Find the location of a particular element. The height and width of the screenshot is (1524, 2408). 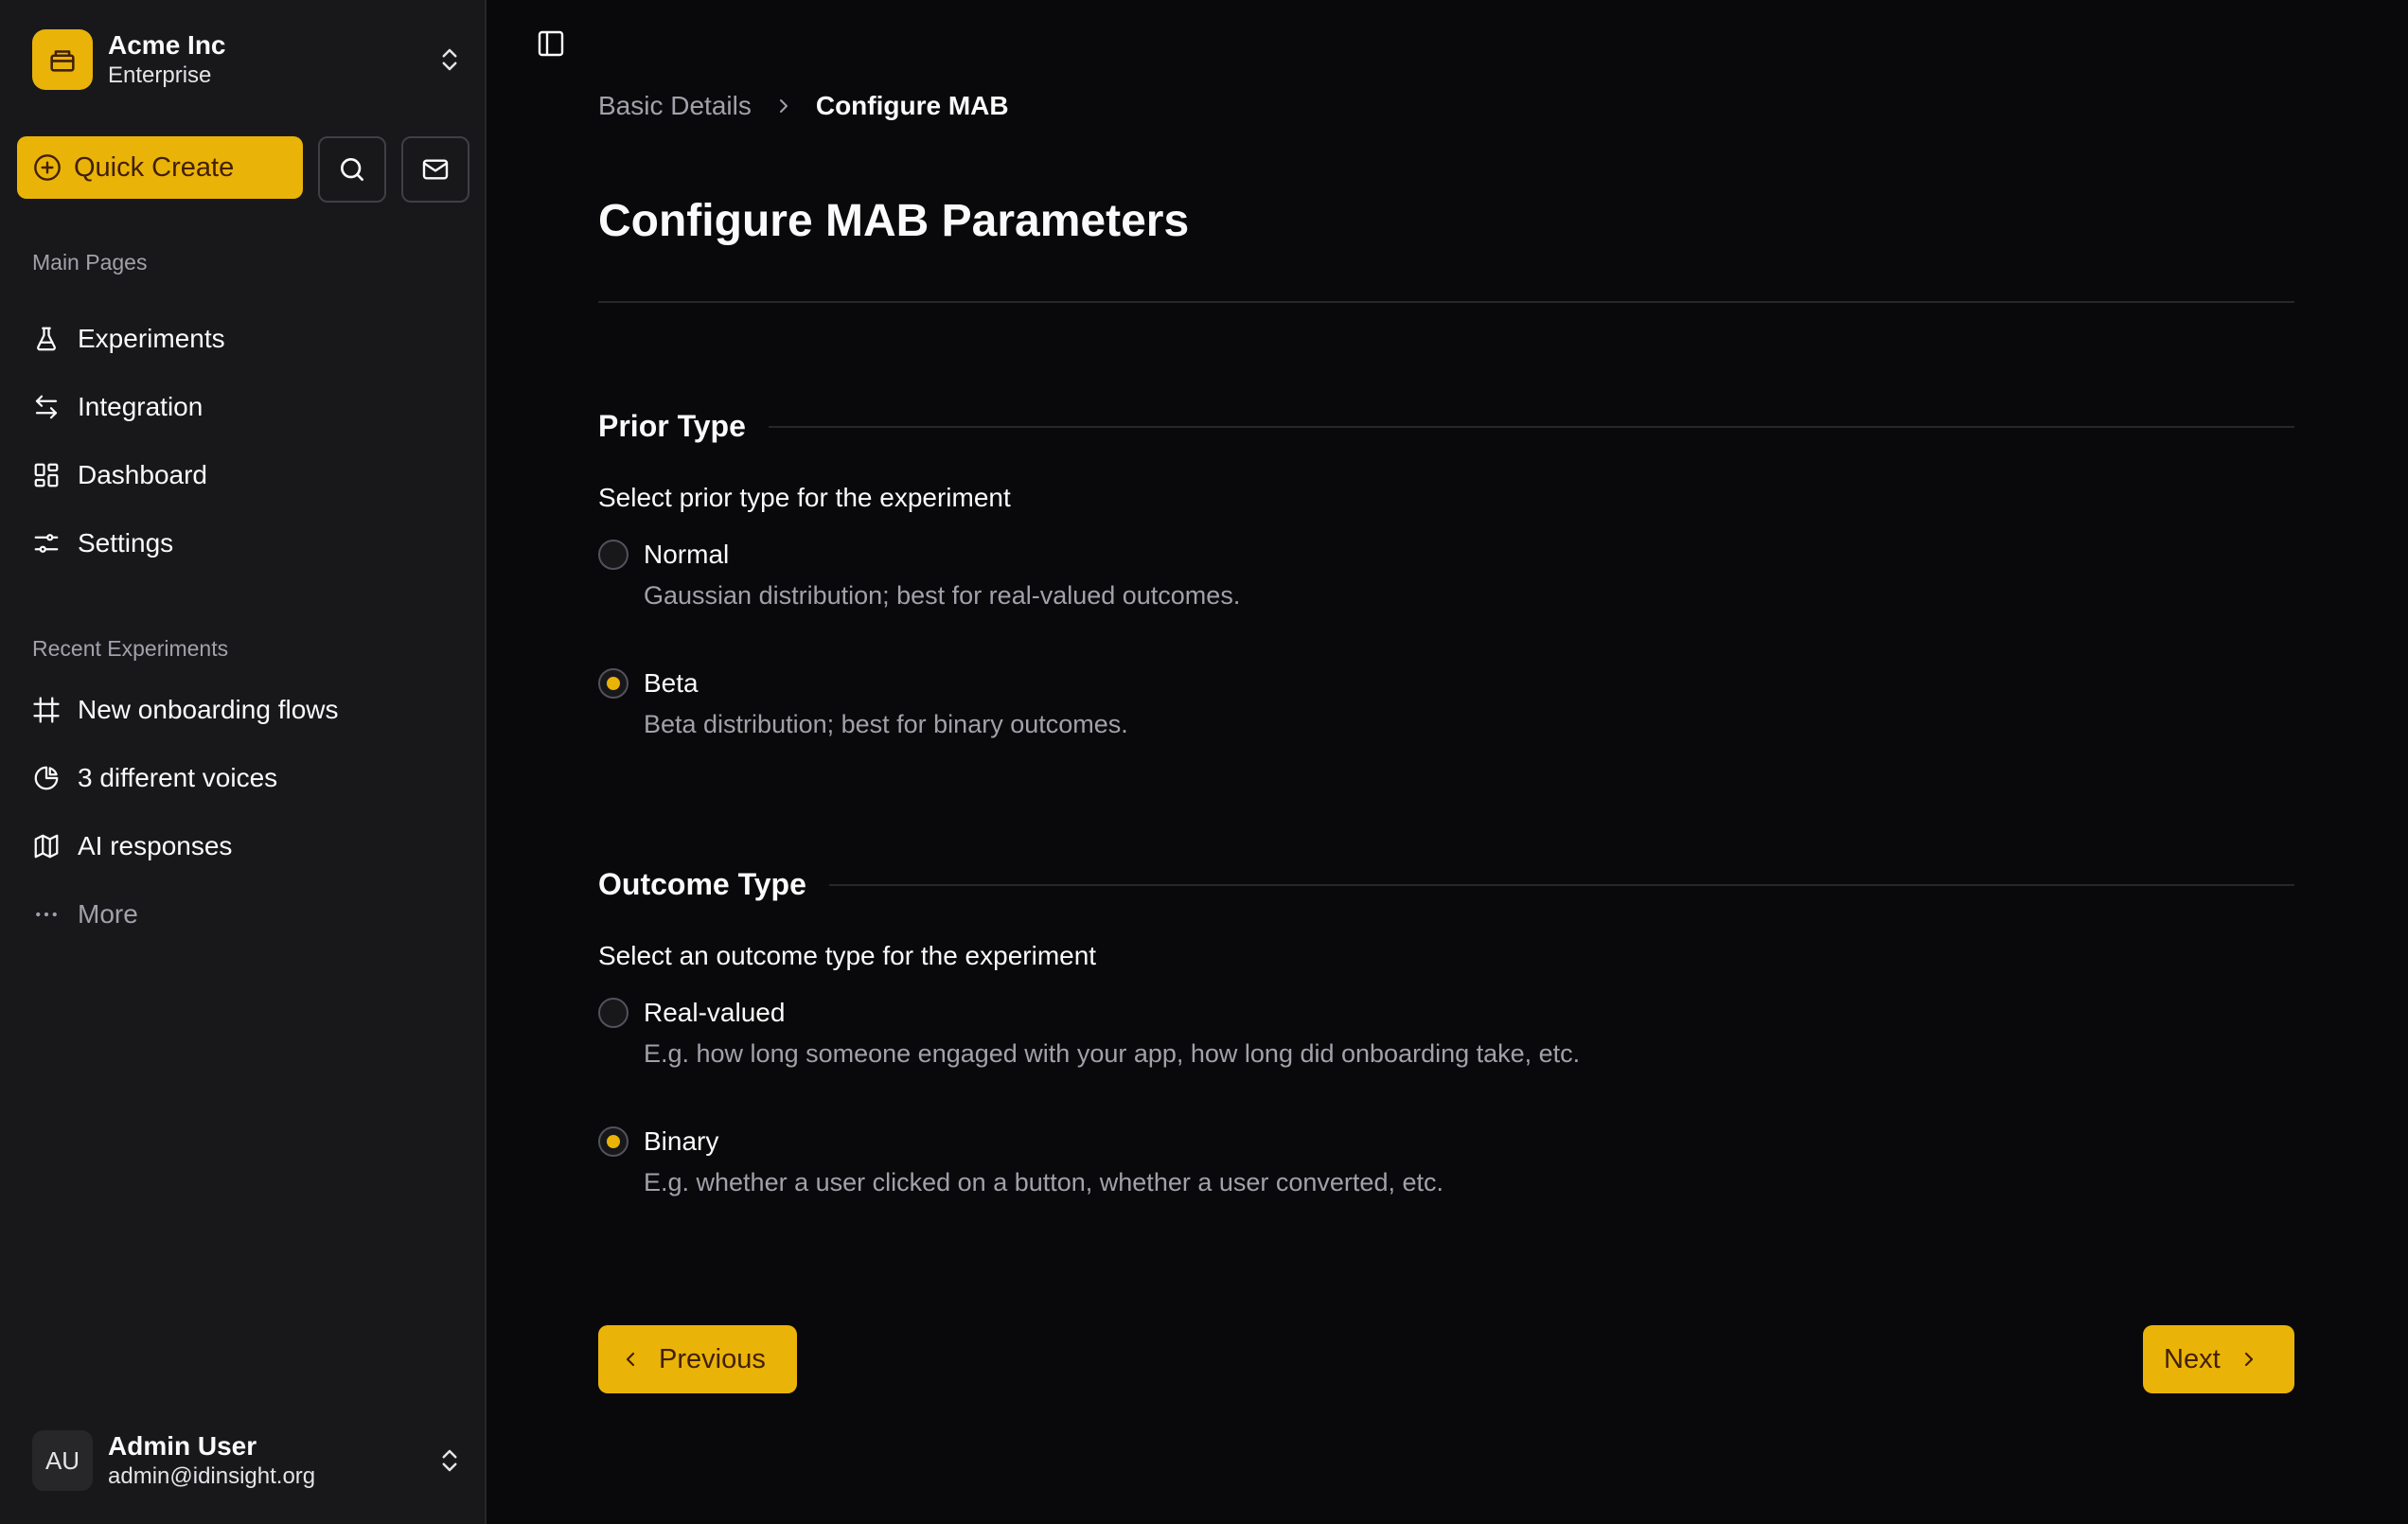

dashboard-icon is located at coordinates (46, 475).